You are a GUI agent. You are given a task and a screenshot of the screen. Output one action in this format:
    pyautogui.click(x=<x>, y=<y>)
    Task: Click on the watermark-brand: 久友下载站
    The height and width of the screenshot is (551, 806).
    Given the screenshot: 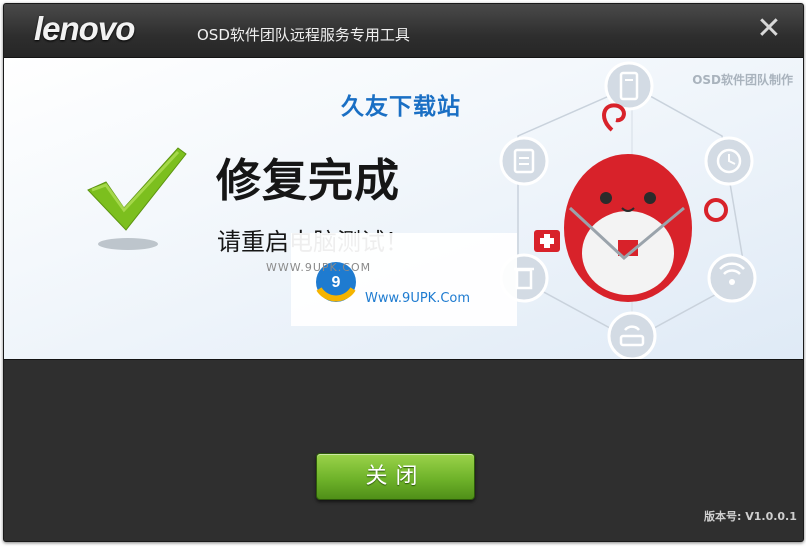 What is the action you would take?
    pyautogui.click(x=401, y=107)
    